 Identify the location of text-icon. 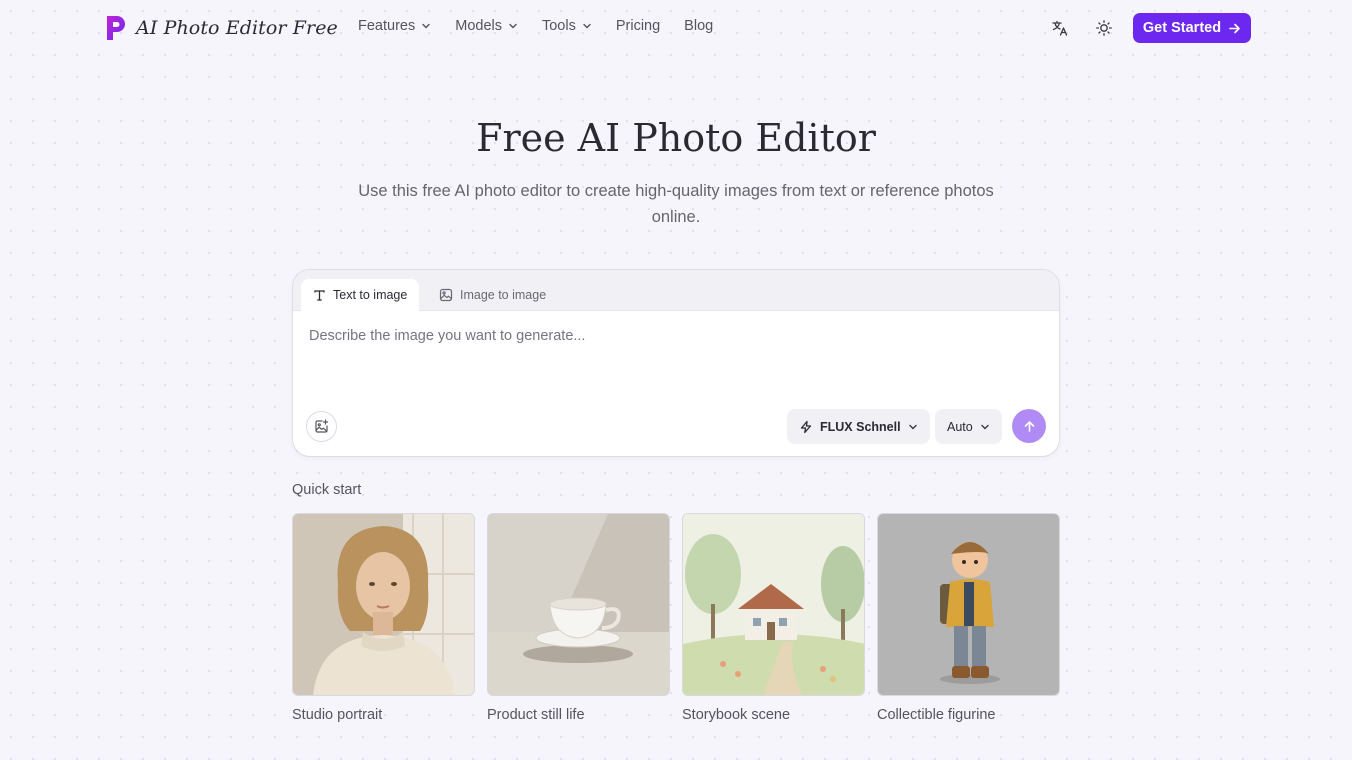
(319, 295).